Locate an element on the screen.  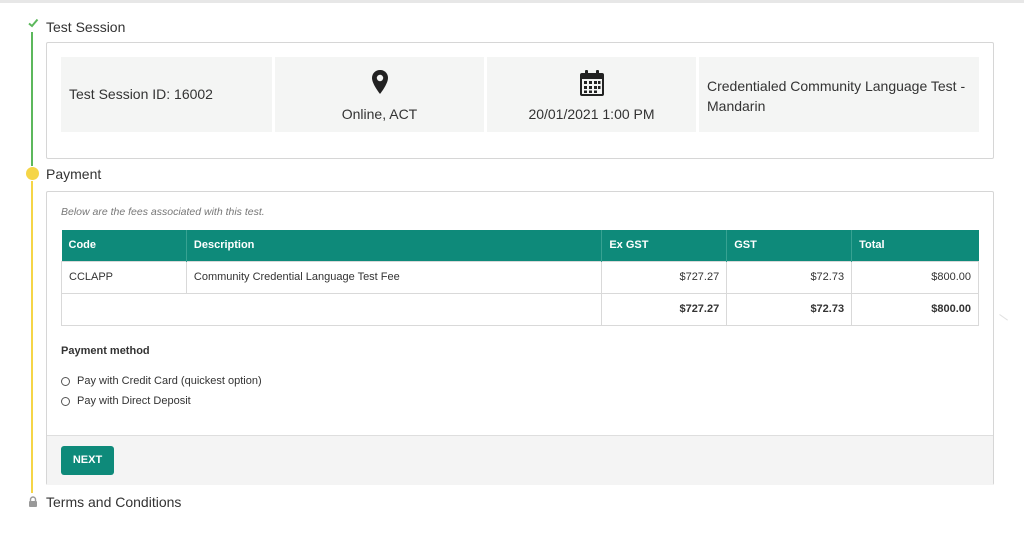
payment-option-credit-card: Pay with Credit Card (quickest option) is located at coordinates (161, 381).